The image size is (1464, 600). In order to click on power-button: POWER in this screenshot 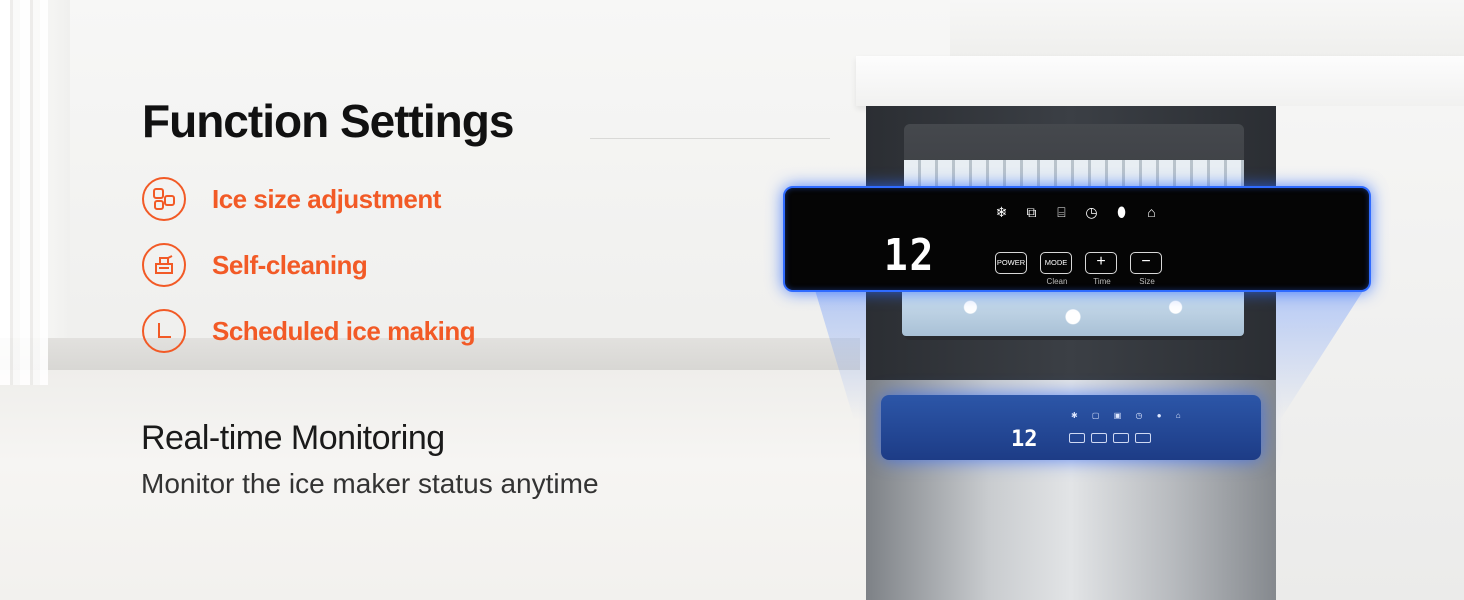, I will do `click(1011, 263)`.